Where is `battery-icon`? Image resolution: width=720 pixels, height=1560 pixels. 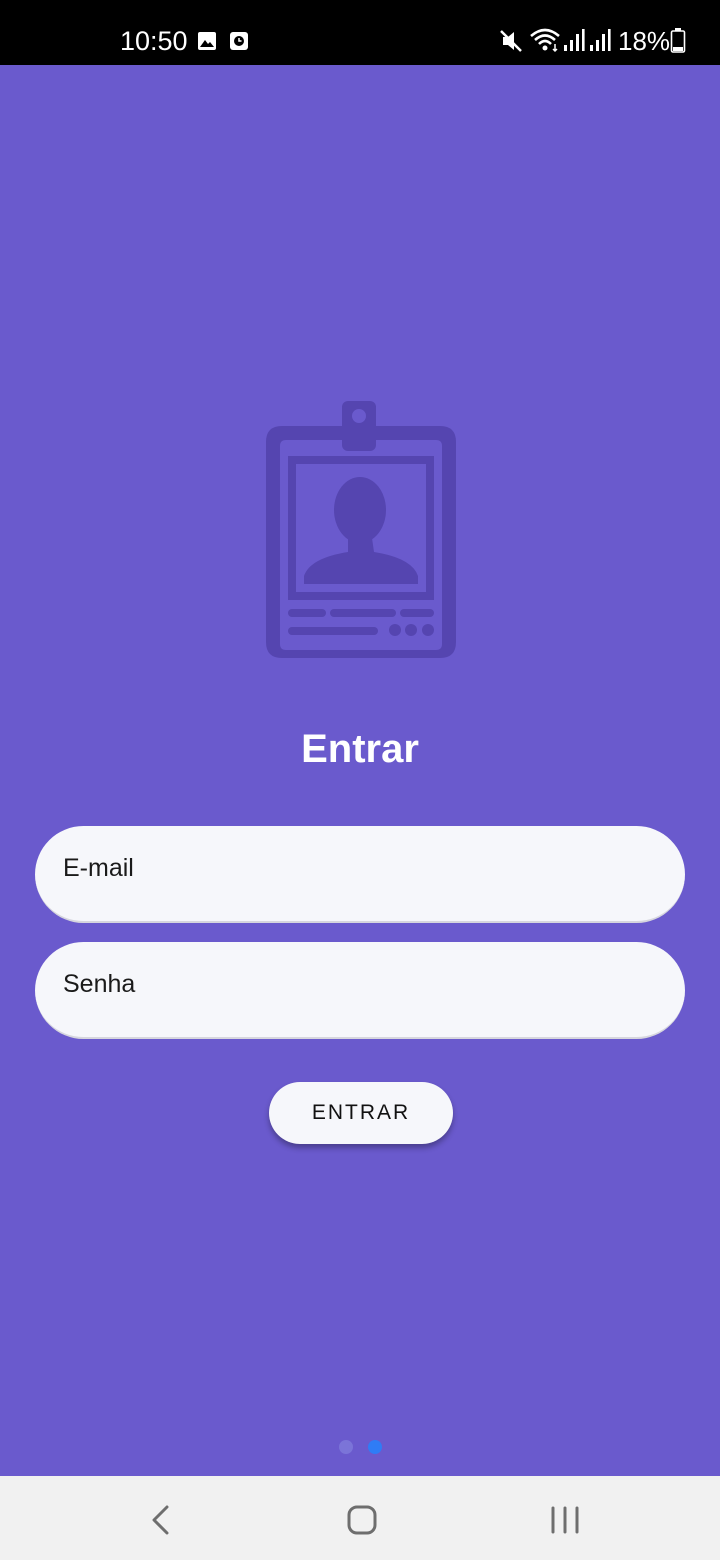 battery-icon is located at coordinates (678, 40).